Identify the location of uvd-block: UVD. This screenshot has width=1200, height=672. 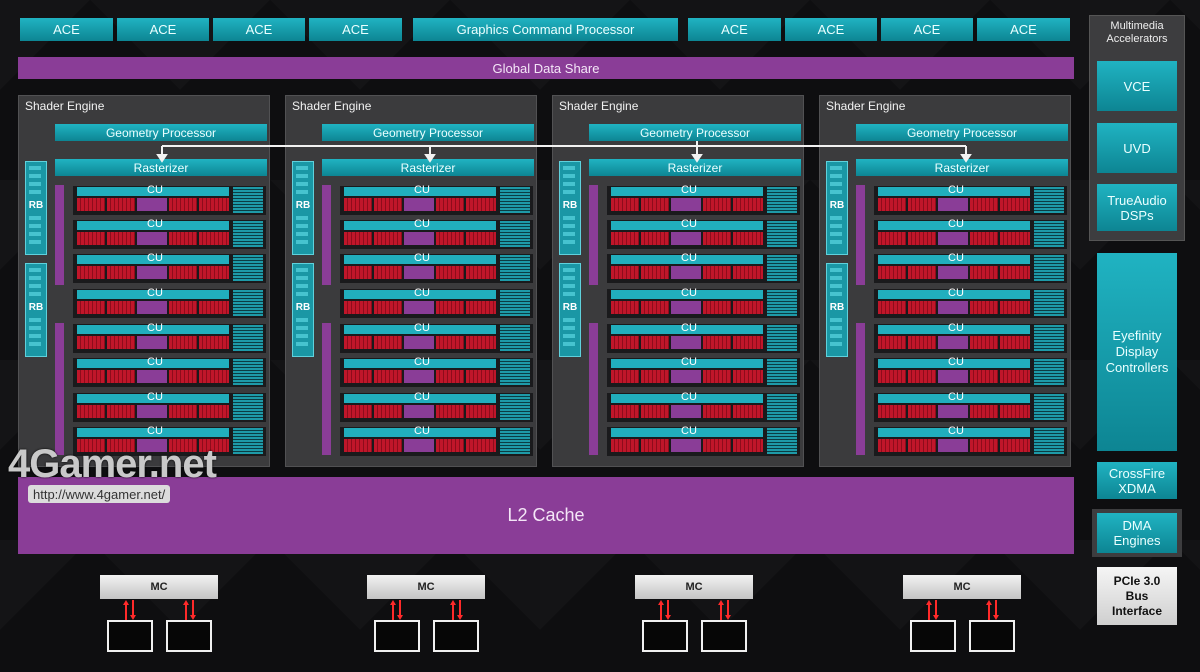
(1137, 148).